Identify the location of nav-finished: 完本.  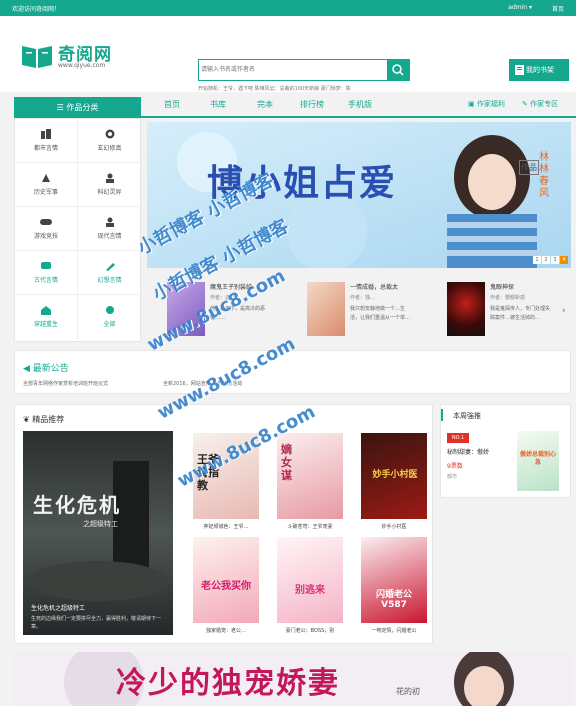
(265, 104).